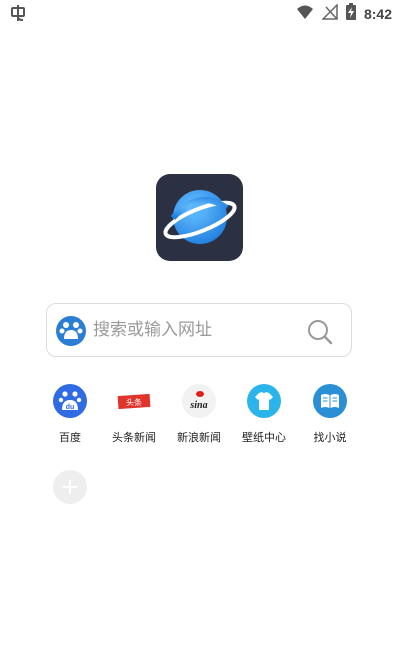 This screenshot has width=400, height=650. I want to click on bug-icon, so click(19, 15).